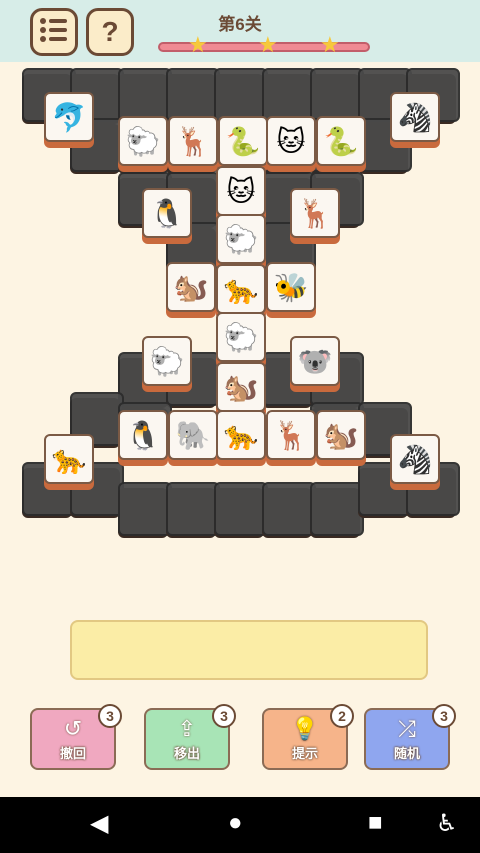  What do you see at coordinates (410, 737) in the screenshot?
I see `shuffle-button: ⤮ 随机 3` at bounding box center [410, 737].